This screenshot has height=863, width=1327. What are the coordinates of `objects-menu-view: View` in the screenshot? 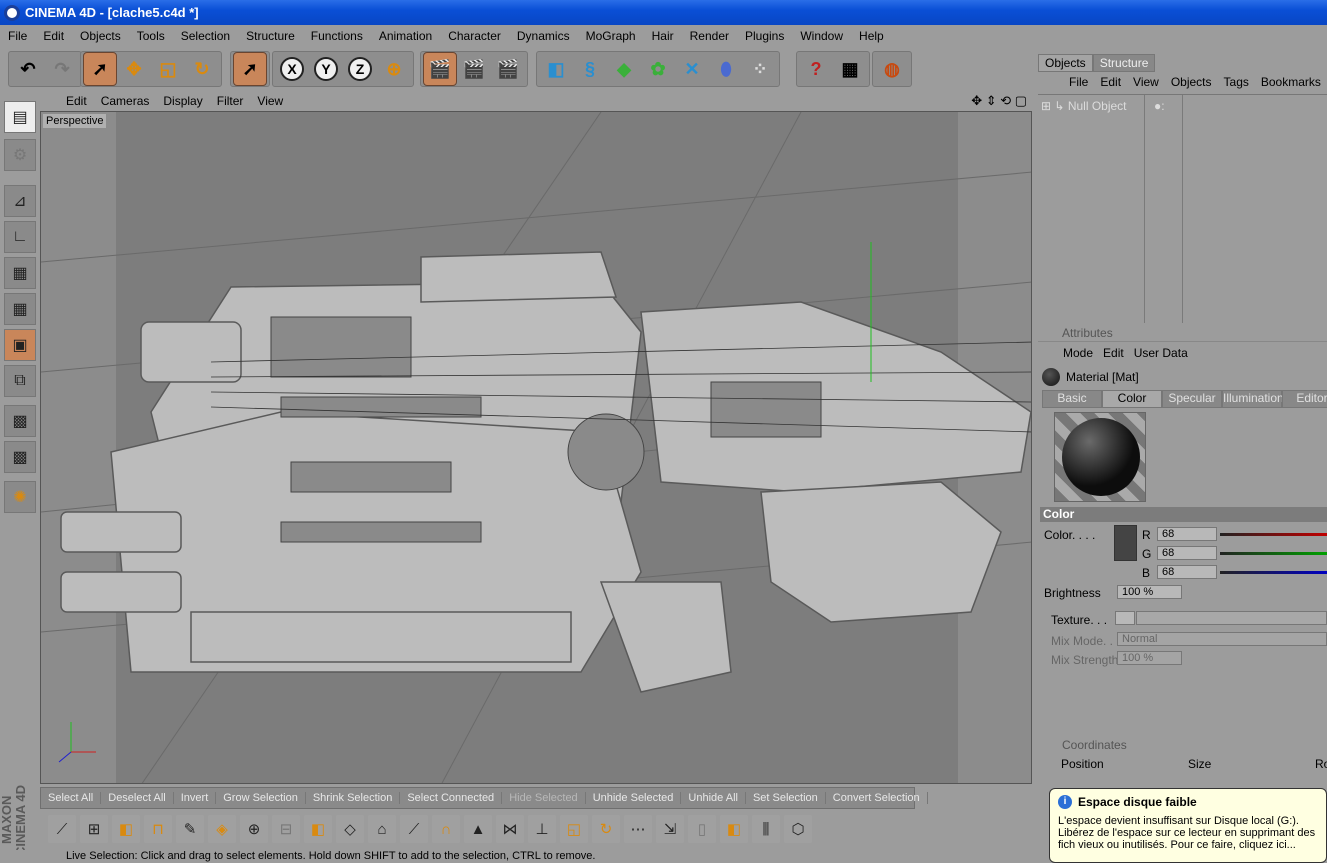 It's located at (1146, 82).